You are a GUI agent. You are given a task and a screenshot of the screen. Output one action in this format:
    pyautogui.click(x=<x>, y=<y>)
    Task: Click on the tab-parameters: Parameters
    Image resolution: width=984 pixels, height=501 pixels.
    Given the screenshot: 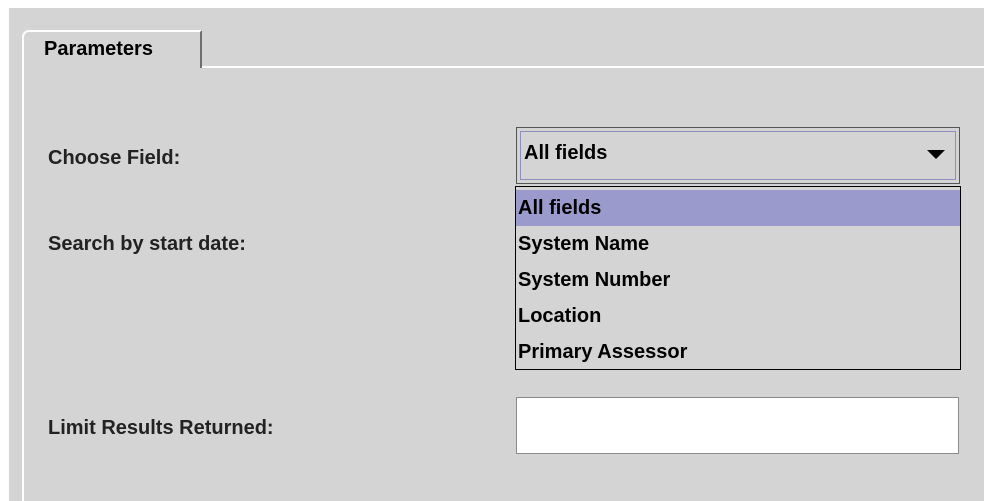 What is the action you would take?
    pyautogui.click(x=112, y=49)
    